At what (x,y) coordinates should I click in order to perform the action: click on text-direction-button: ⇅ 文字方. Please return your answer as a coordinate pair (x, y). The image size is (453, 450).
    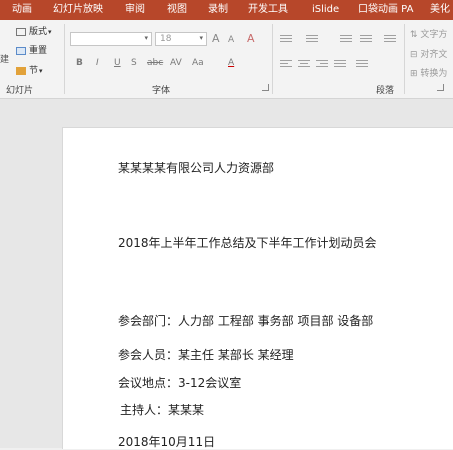
    Looking at the image, I should click on (428, 33).